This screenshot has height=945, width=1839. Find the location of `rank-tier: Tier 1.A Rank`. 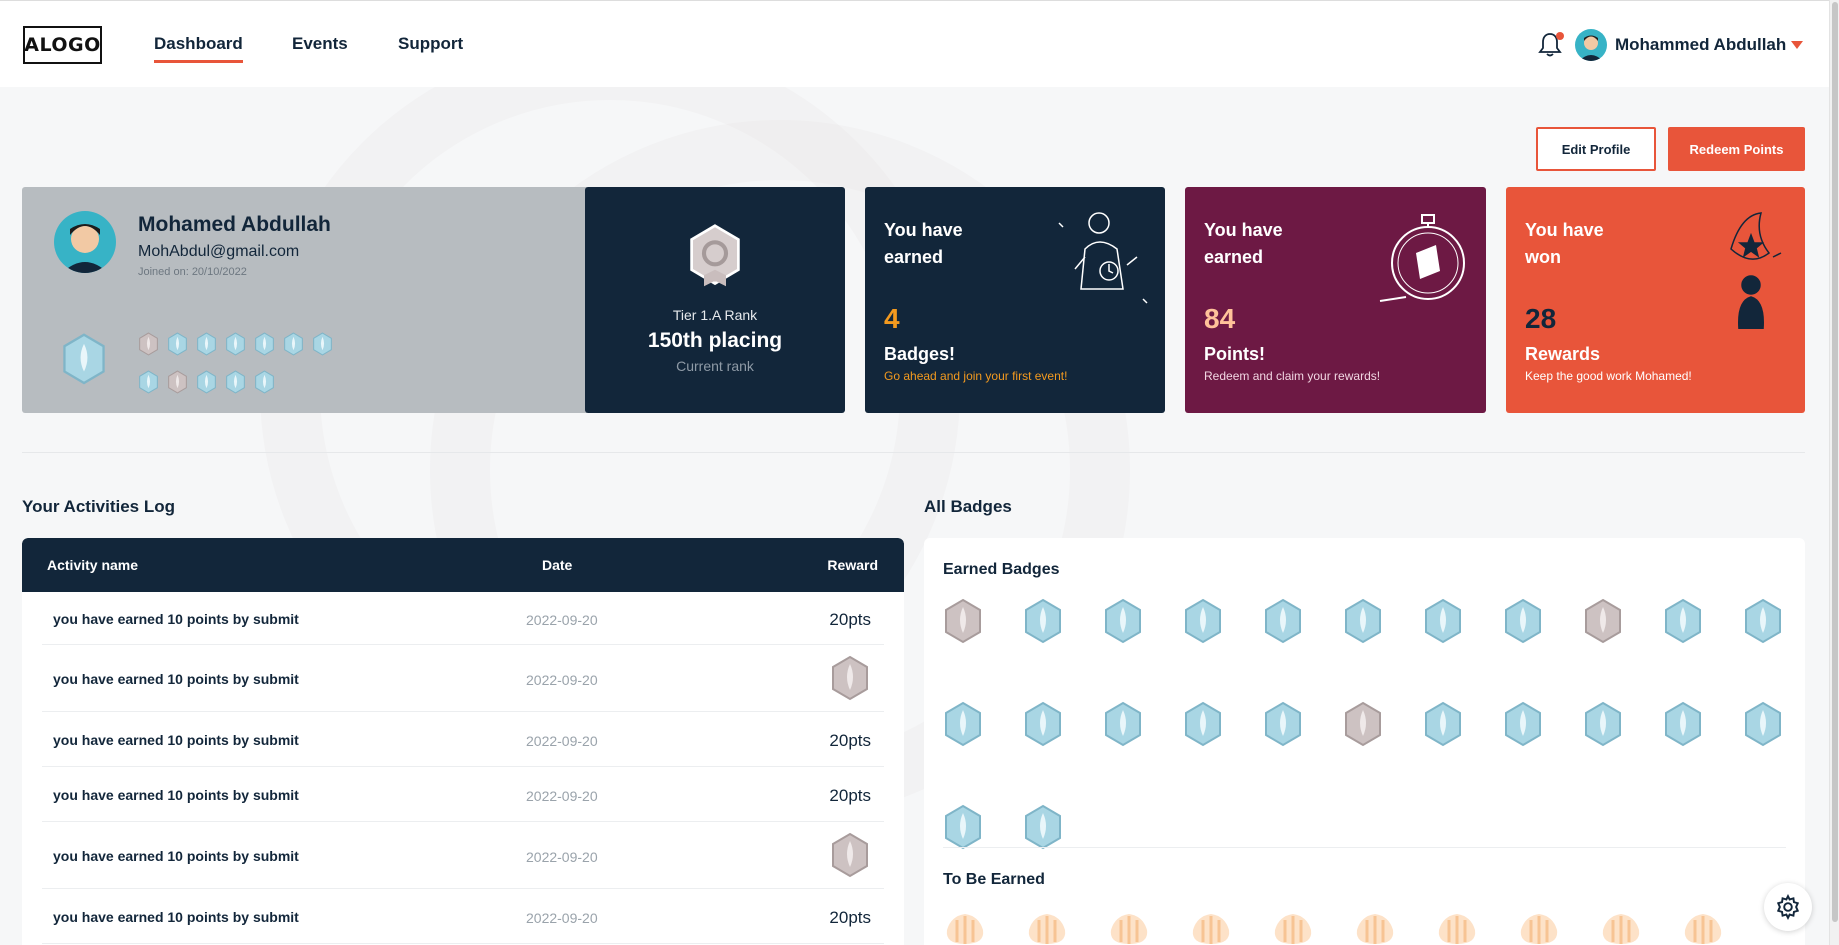

rank-tier: Tier 1.A Rank is located at coordinates (715, 315).